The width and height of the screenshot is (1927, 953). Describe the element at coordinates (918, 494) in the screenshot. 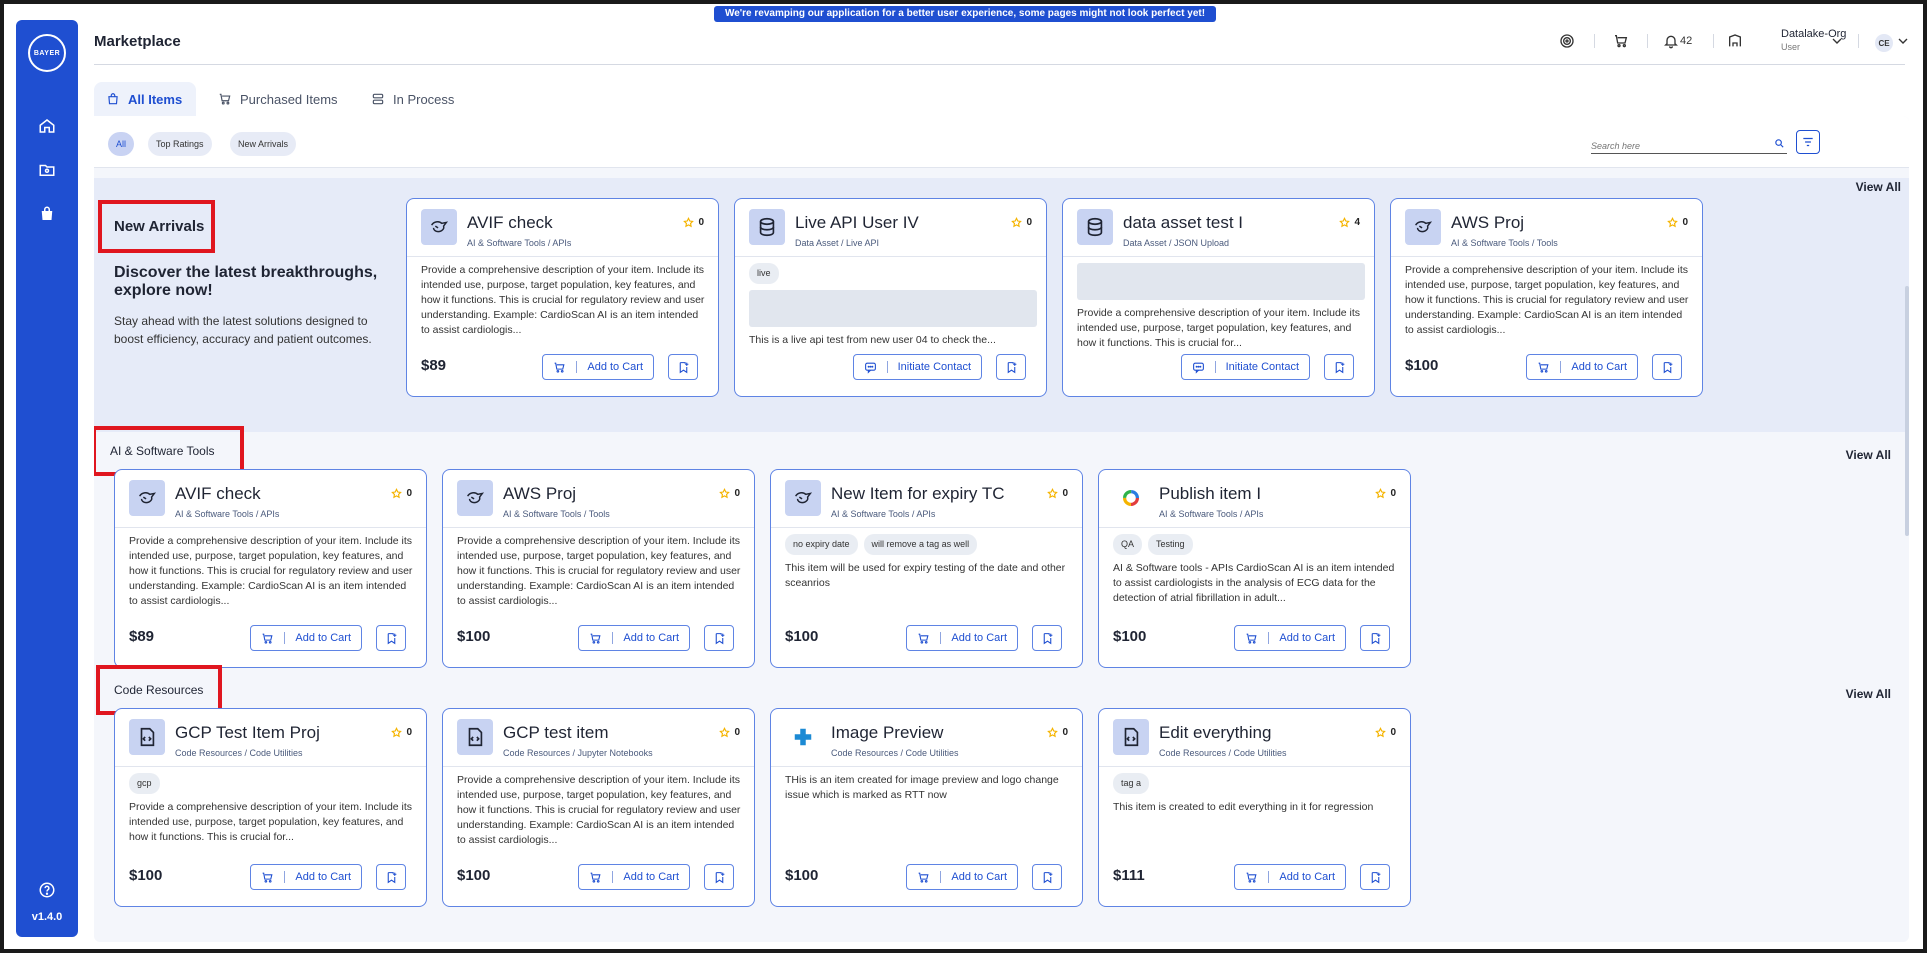

I see `item-title: New Item for expiry TC` at that location.